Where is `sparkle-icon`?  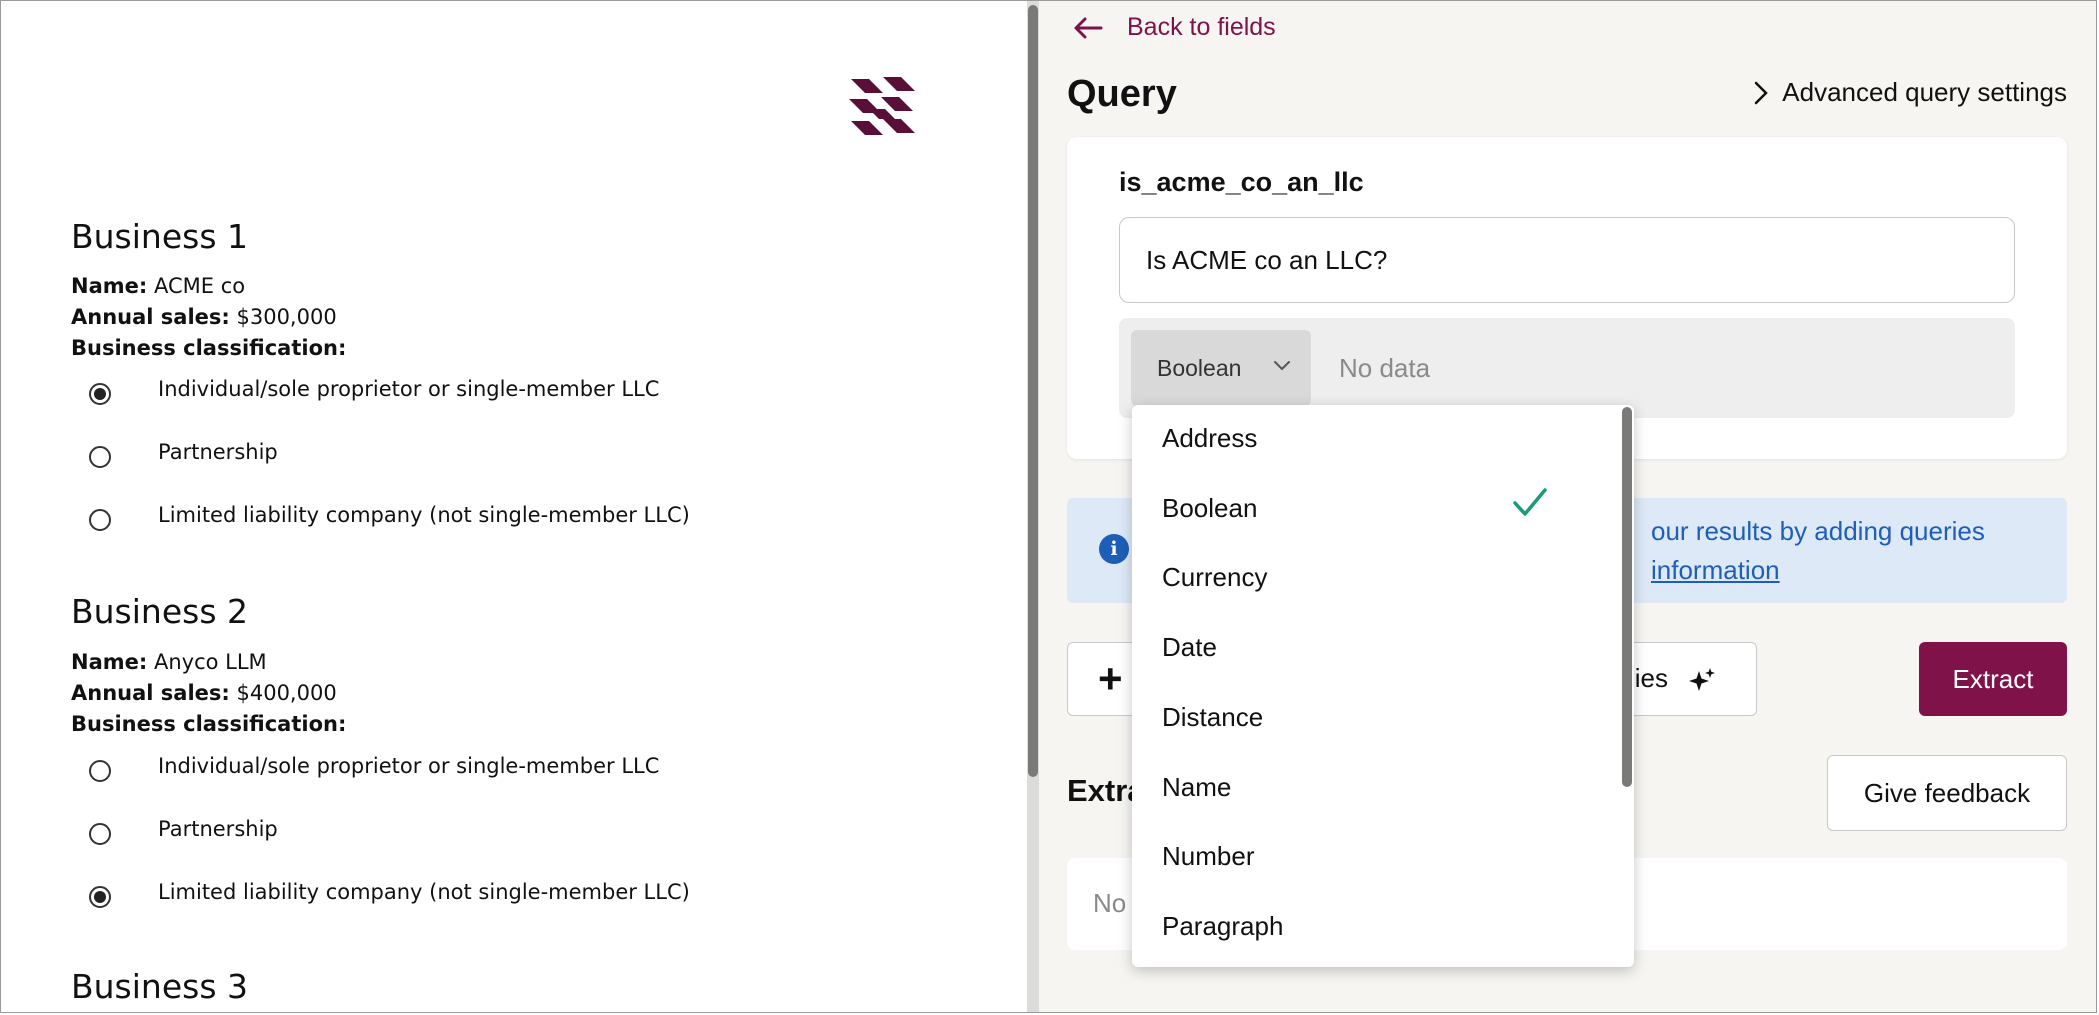
sparkle-icon is located at coordinates (1702, 679).